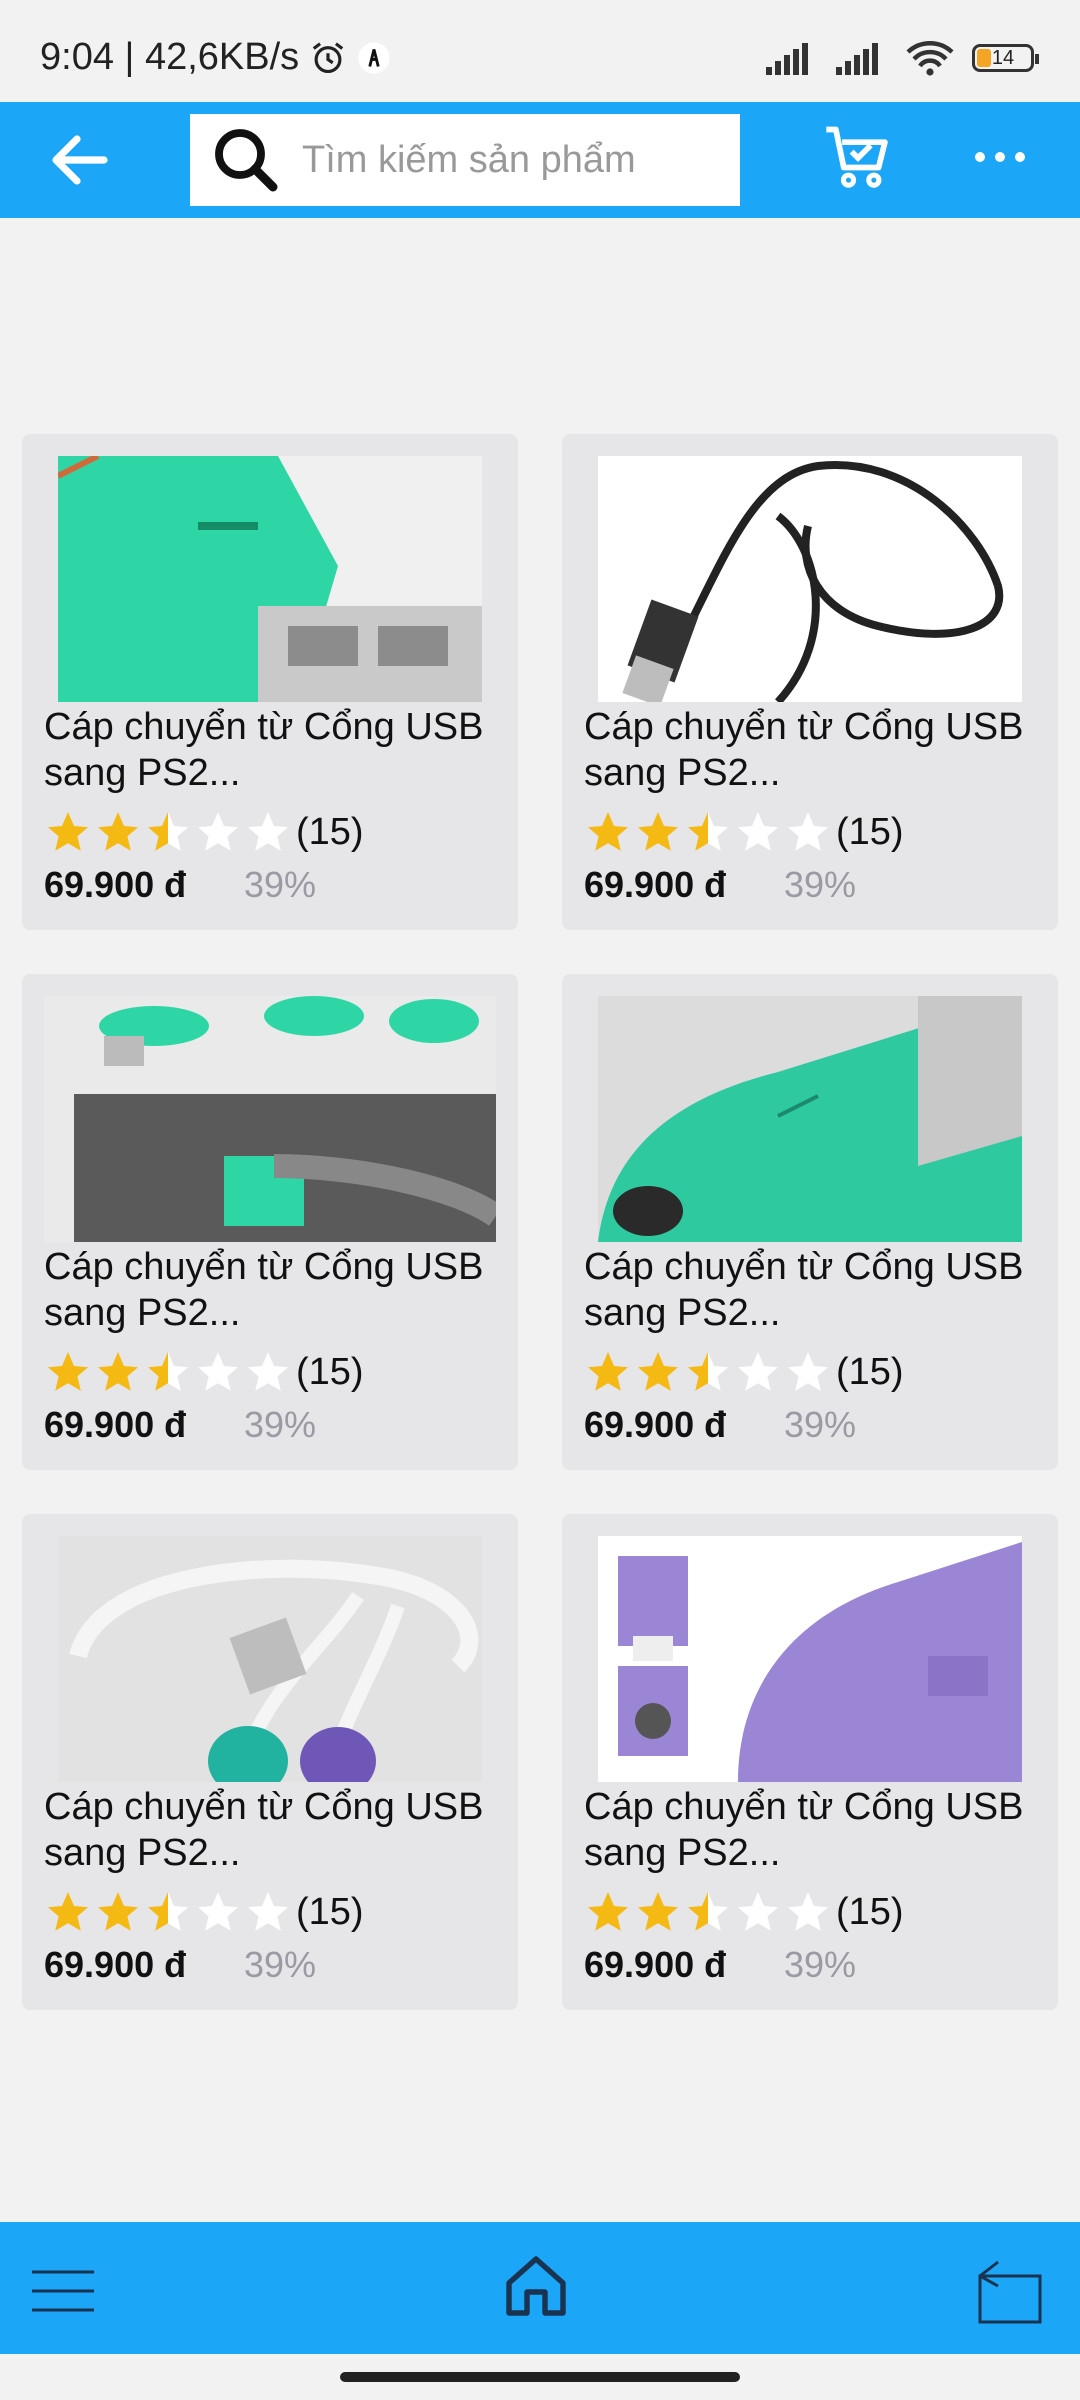 The width and height of the screenshot is (1080, 2400). Describe the element at coordinates (1000, 157) in the screenshot. I see `more-icon` at that location.